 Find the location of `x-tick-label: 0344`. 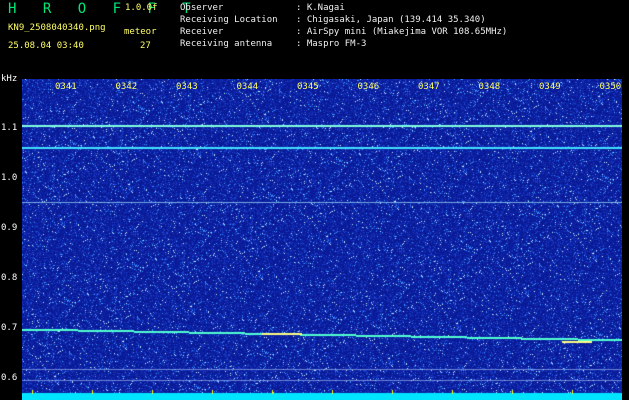

x-tick-label: 0344 is located at coordinates (247, 87).